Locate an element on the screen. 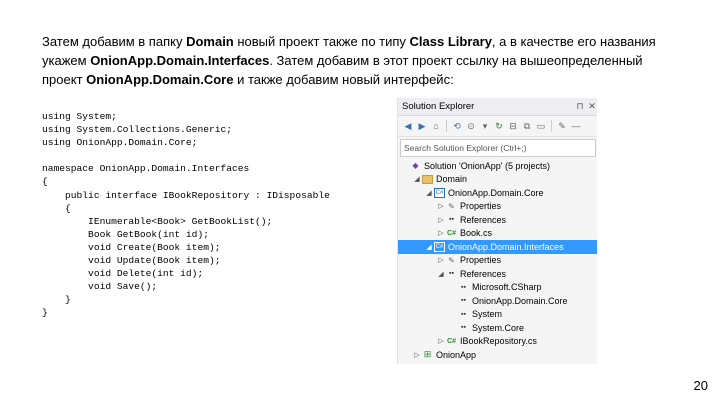 Image resolution: width=720 pixels, height=405 pixels. code-line: void Update(Book item); is located at coordinates (131, 261).